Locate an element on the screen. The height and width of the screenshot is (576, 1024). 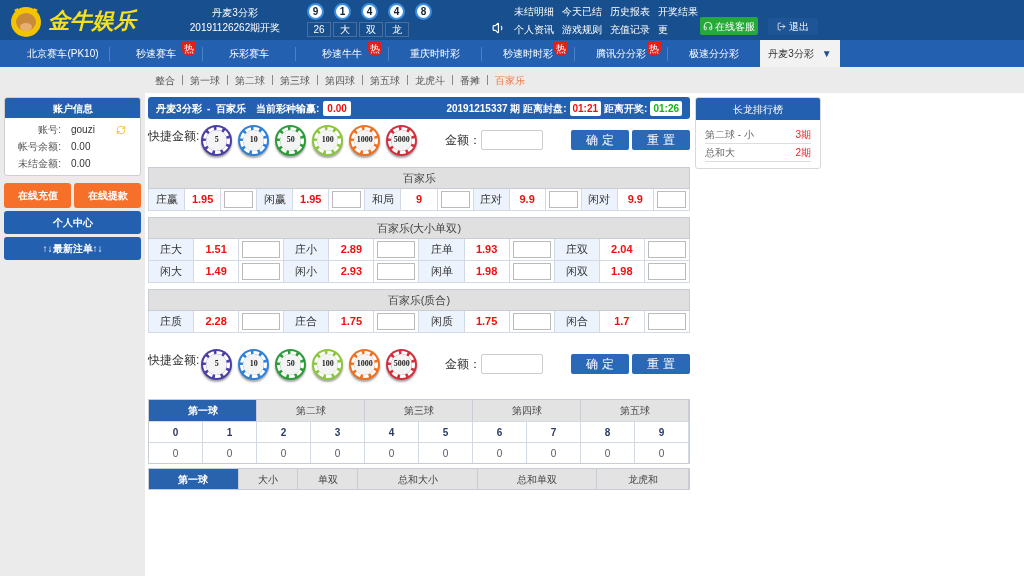
sub-nav-link: 第三球 is located at coordinates (295, 80).